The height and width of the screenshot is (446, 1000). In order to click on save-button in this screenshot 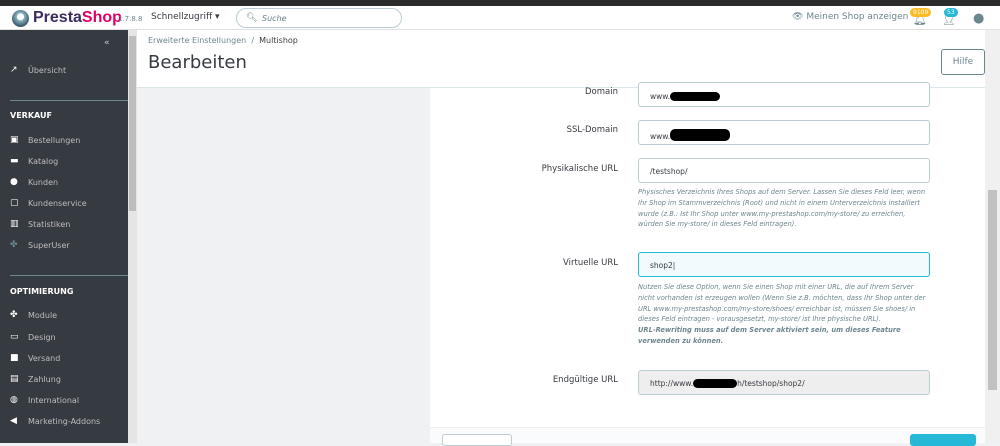, I will do `click(943, 440)`.